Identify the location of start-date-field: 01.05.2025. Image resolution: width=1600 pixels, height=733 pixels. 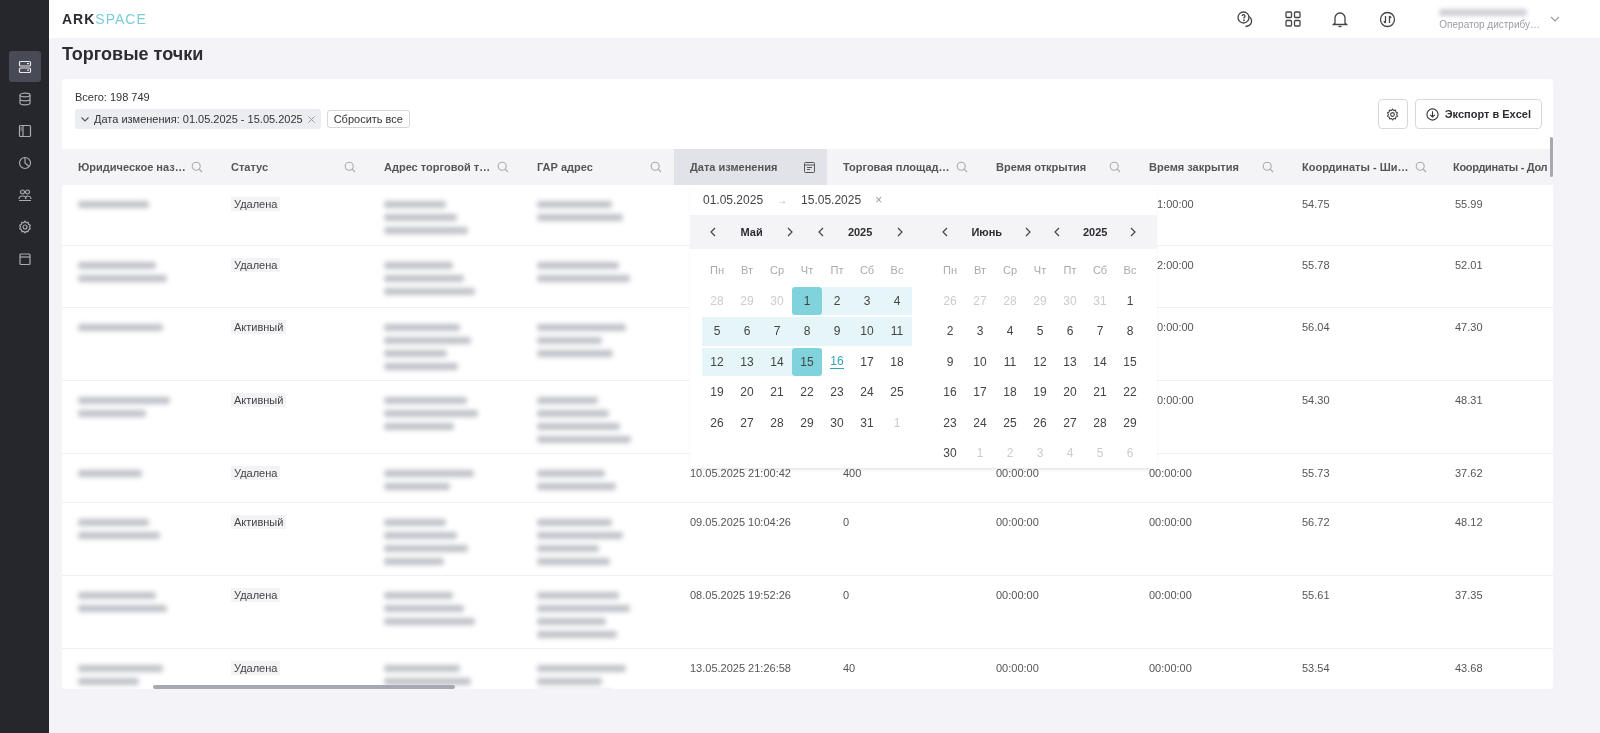
(733, 200).